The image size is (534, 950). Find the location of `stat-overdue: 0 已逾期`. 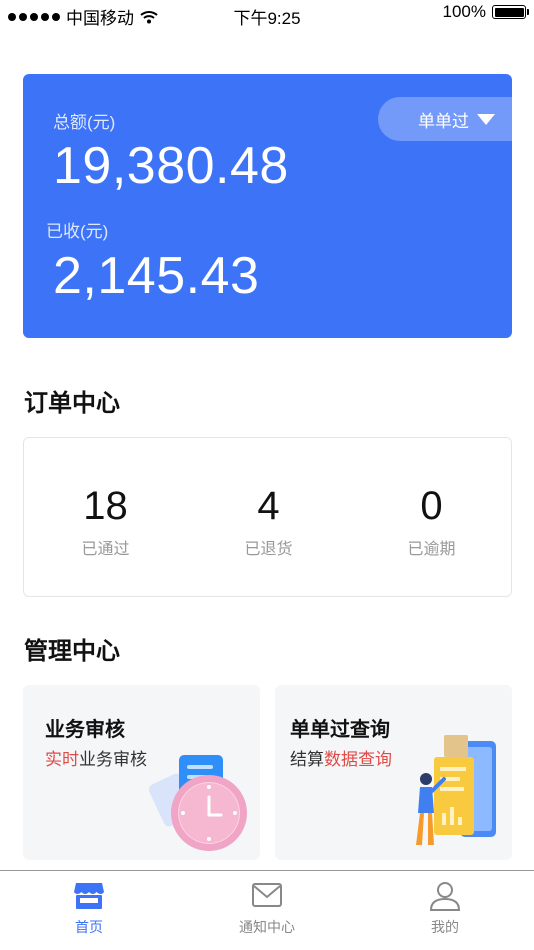

stat-overdue: 0 已逾期 is located at coordinates (431, 521).